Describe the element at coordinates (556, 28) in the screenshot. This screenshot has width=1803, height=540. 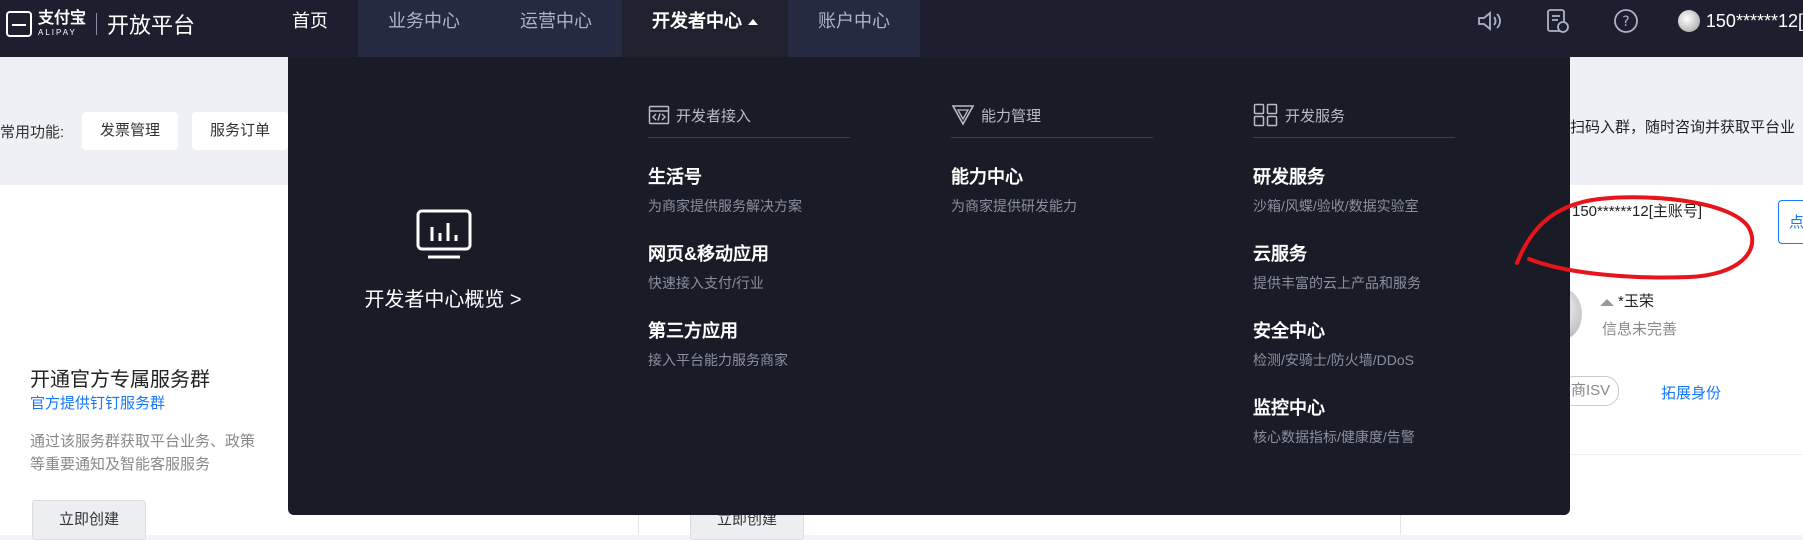
I see `nav-operations: 运营中心` at that location.